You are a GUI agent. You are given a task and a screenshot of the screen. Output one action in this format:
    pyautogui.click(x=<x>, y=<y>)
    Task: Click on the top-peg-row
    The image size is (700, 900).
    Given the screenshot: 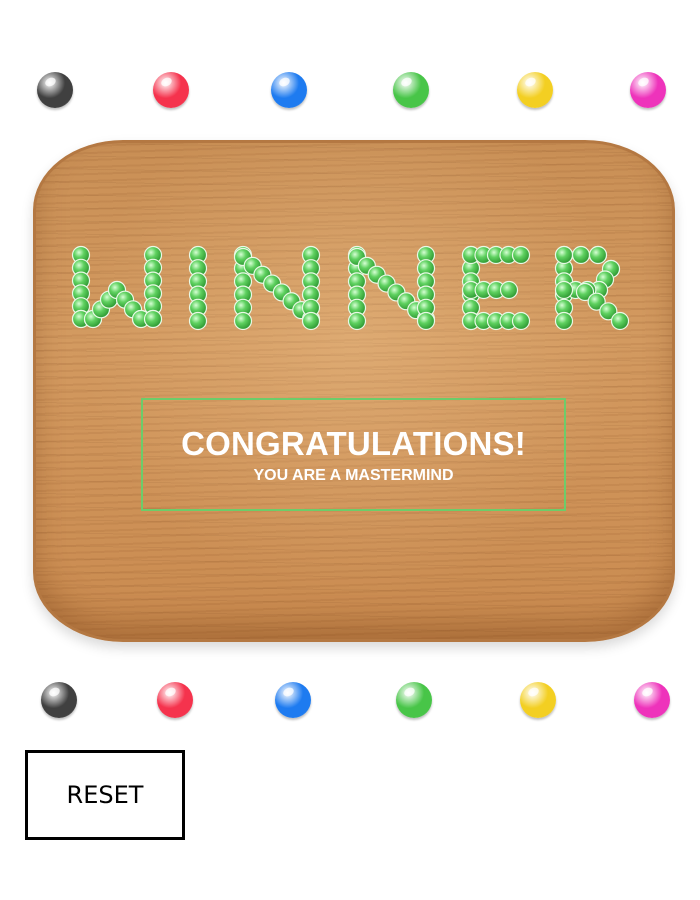 What is the action you would take?
    pyautogui.click(x=350, y=92)
    